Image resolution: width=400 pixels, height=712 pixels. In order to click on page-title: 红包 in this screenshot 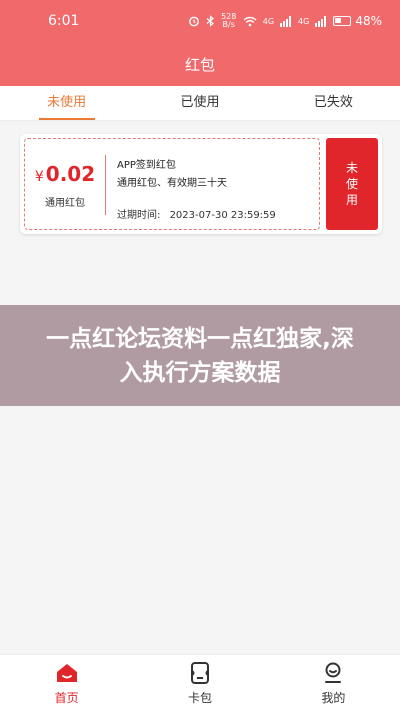, I will do `click(199, 64)`.